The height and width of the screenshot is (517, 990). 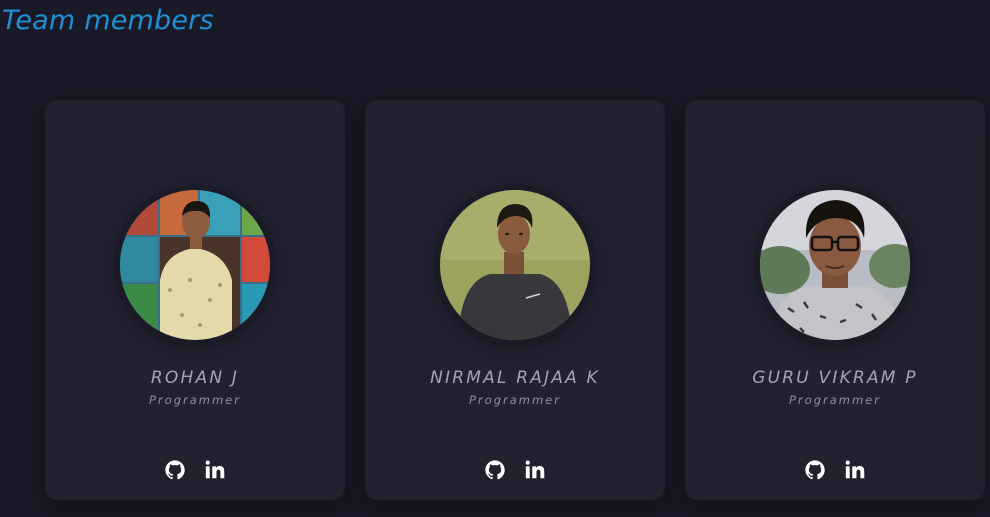 What do you see at coordinates (515, 378) in the screenshot?
I see `member-name: NIRMAL RAJAA K` at bounding box center [515, 378].